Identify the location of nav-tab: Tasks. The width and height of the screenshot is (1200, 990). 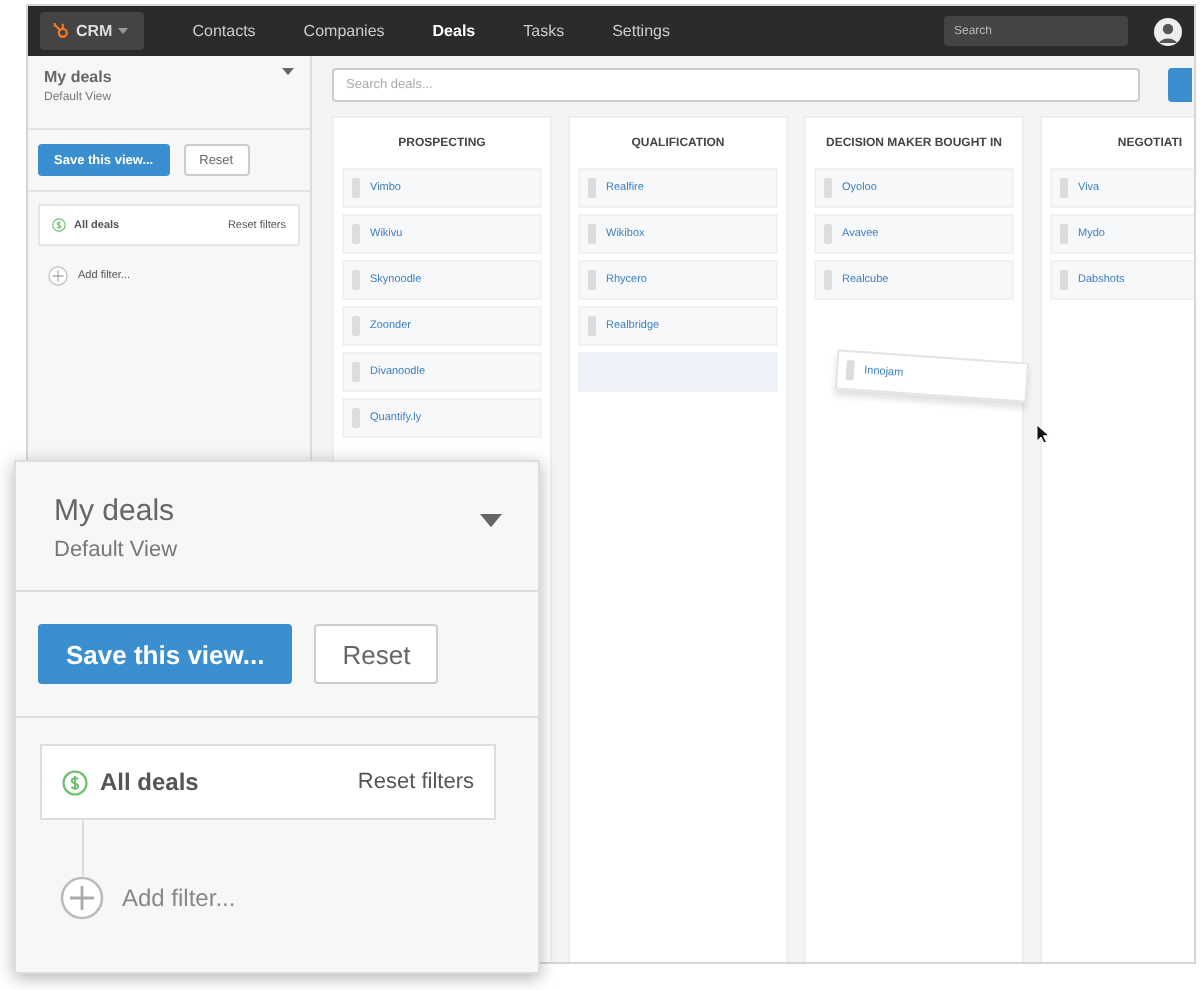
(544, 31).